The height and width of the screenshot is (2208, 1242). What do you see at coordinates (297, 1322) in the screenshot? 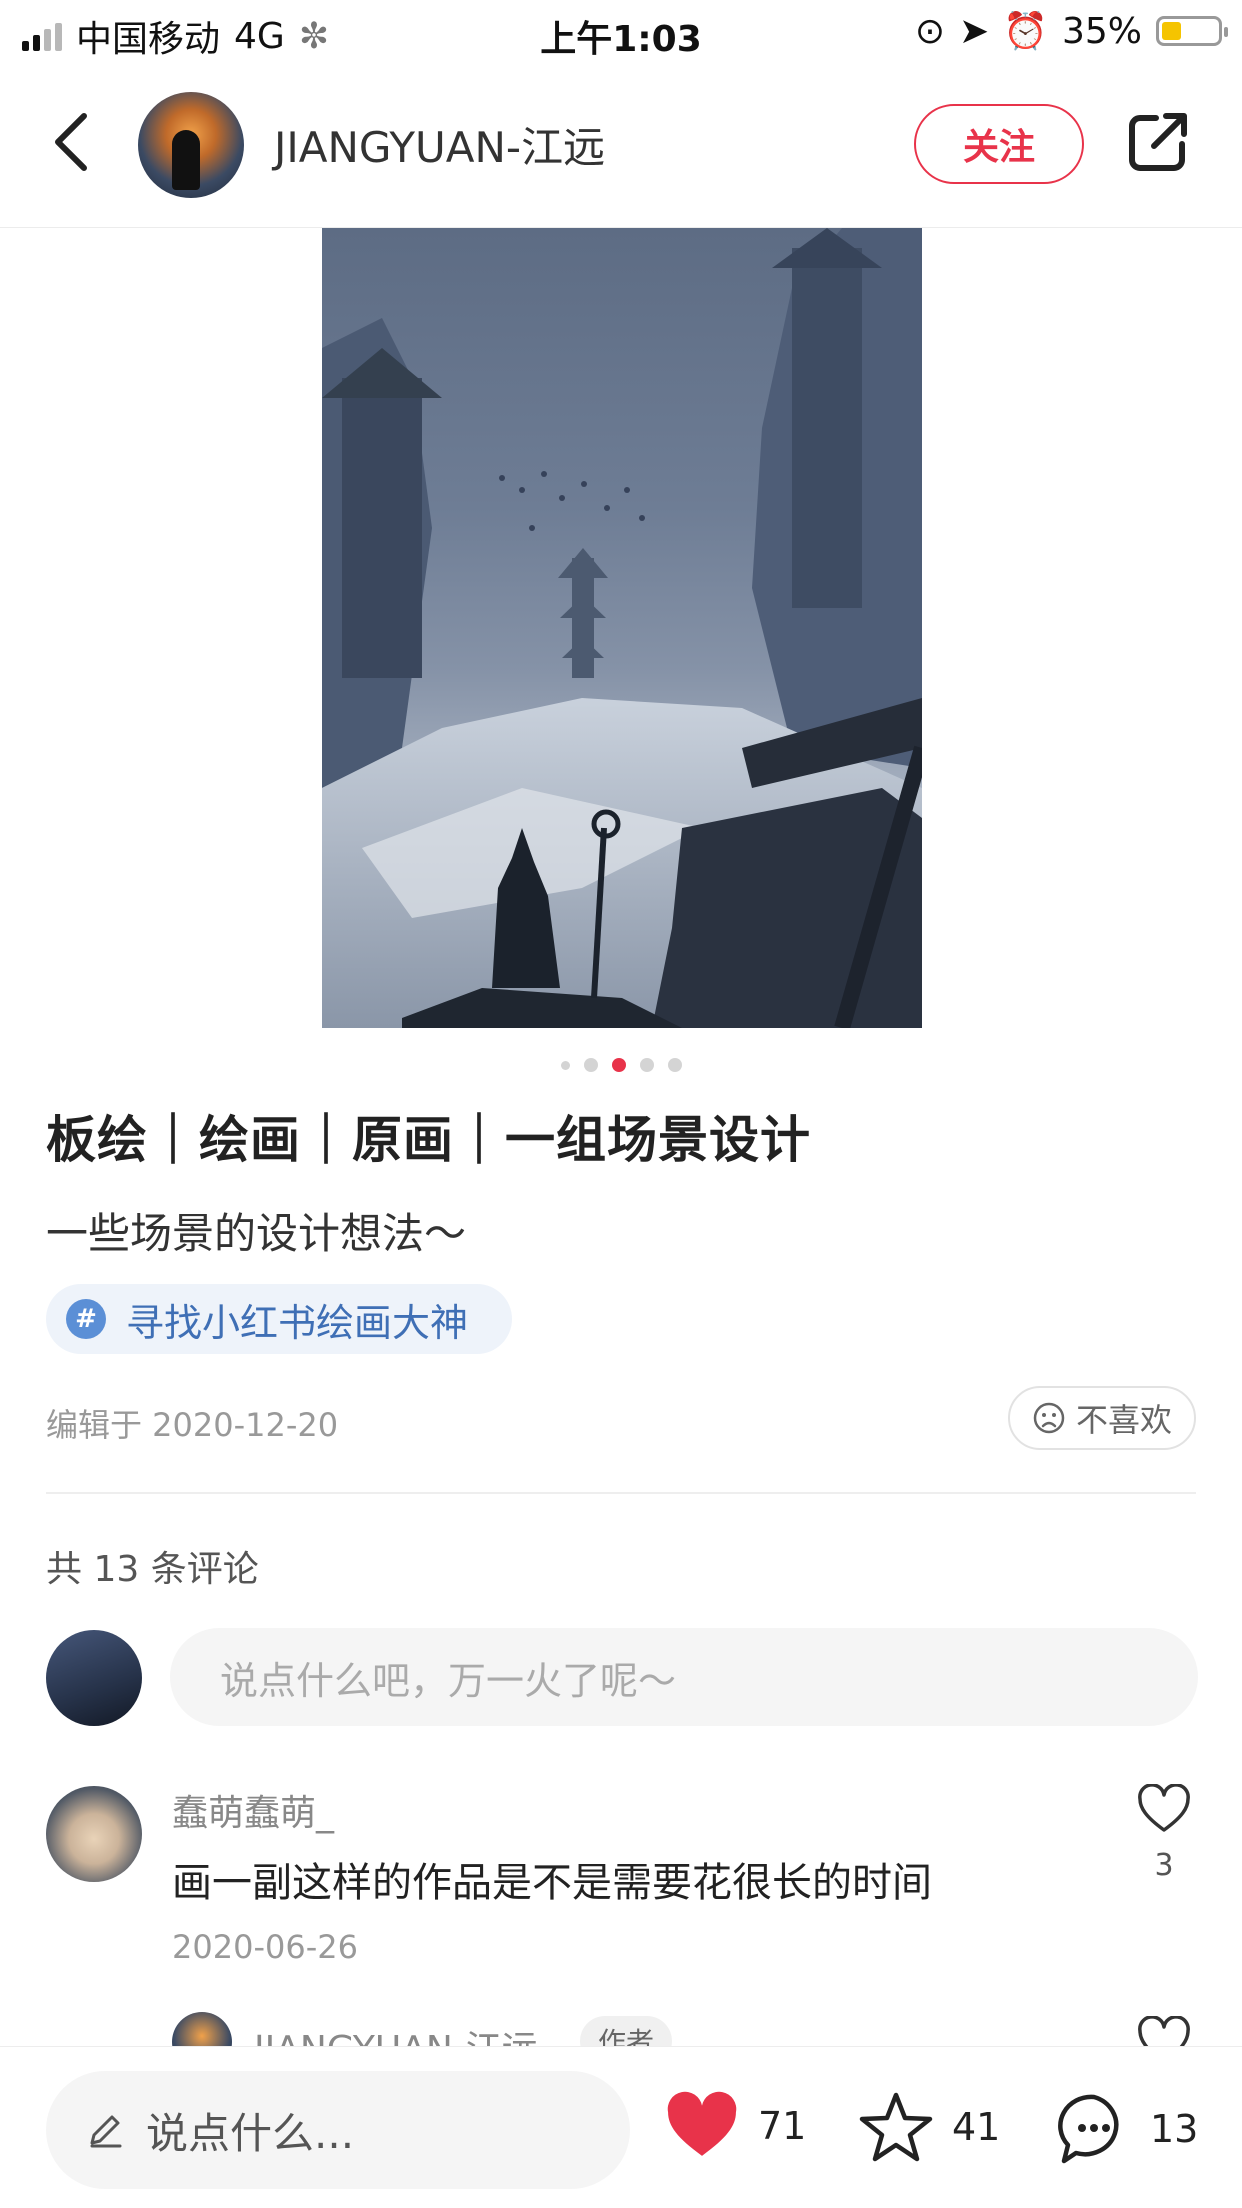
I see `topic-tag-label: 寻找小红书绘画大神` at bounding box center [297, 1322].